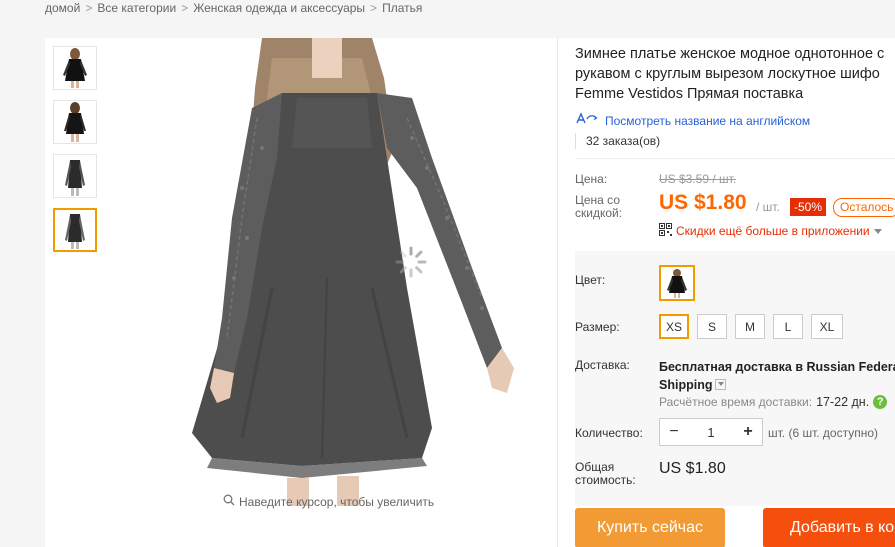 This screenshot has width=895, height=547. What do you see at coordinates (62, 8) in the screenshot?
I see `breadcrumb-home: домой` at bounding box center [62, 8].